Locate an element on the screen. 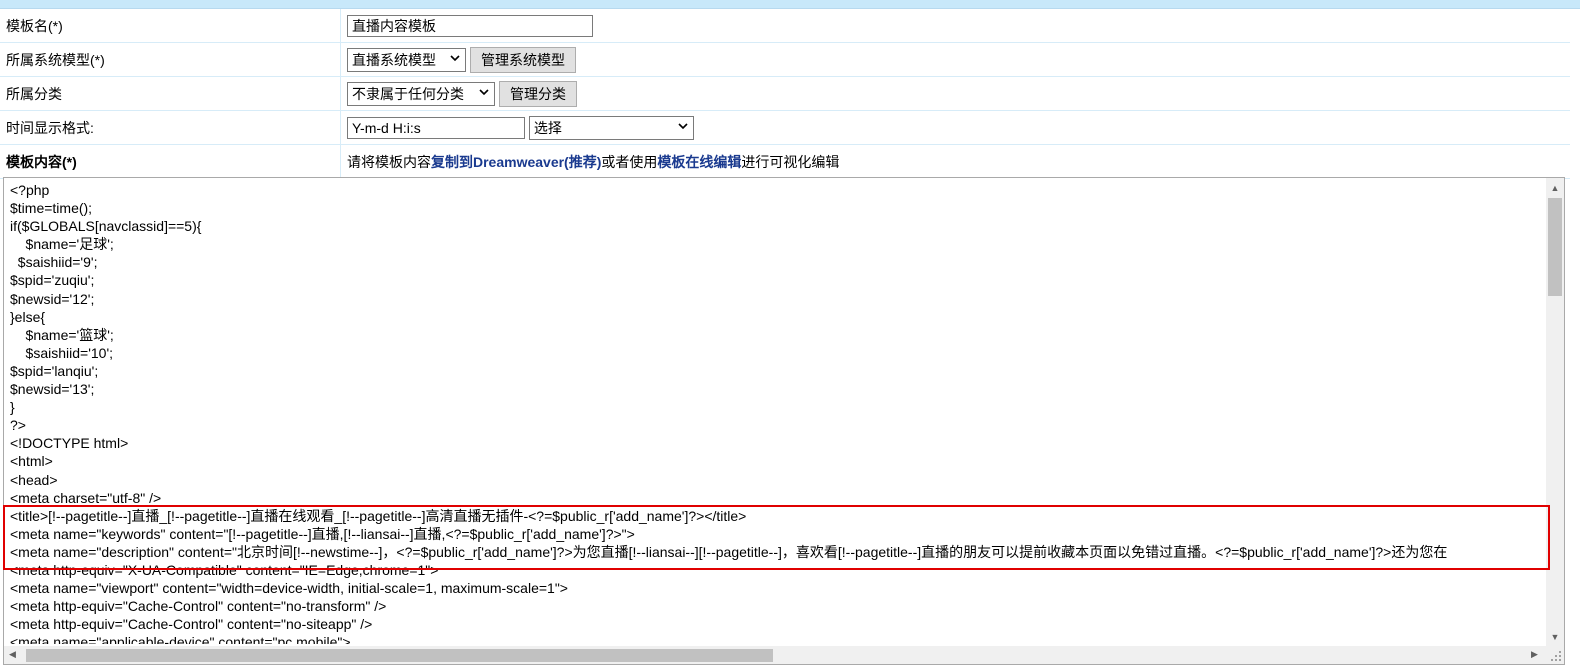 The width and height of the screenshot is (1580, 671). system-model-select: 直播系统模型 is located at coordinates (406, 59).